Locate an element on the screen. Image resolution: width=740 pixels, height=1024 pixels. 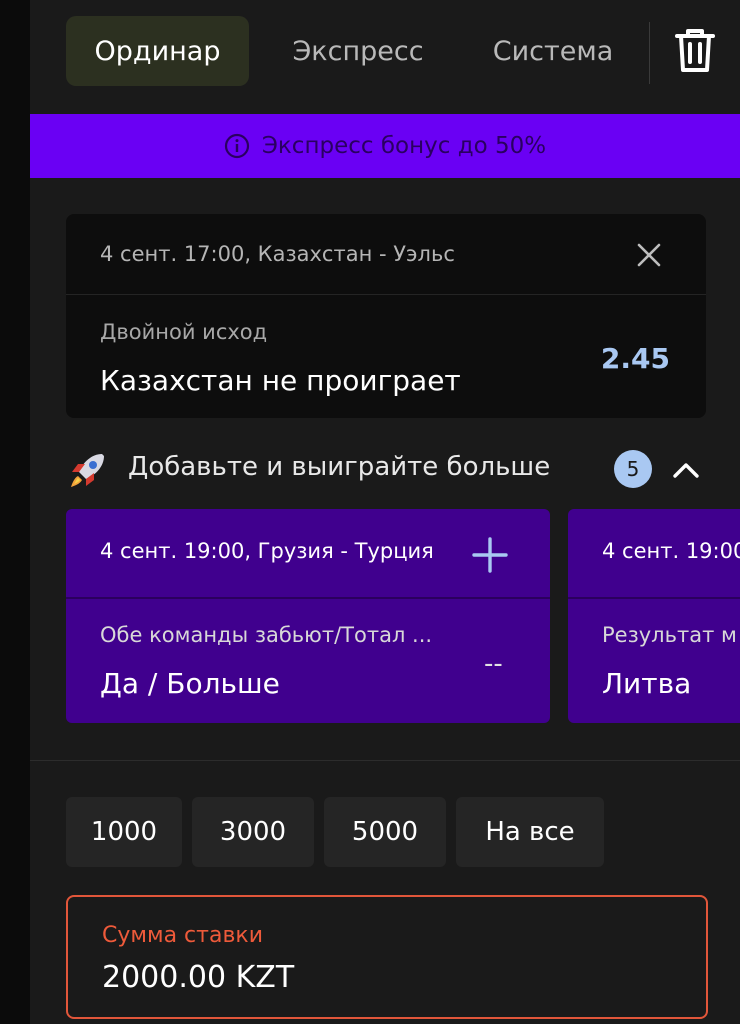
close-icon is located at coordinates (649, 255).